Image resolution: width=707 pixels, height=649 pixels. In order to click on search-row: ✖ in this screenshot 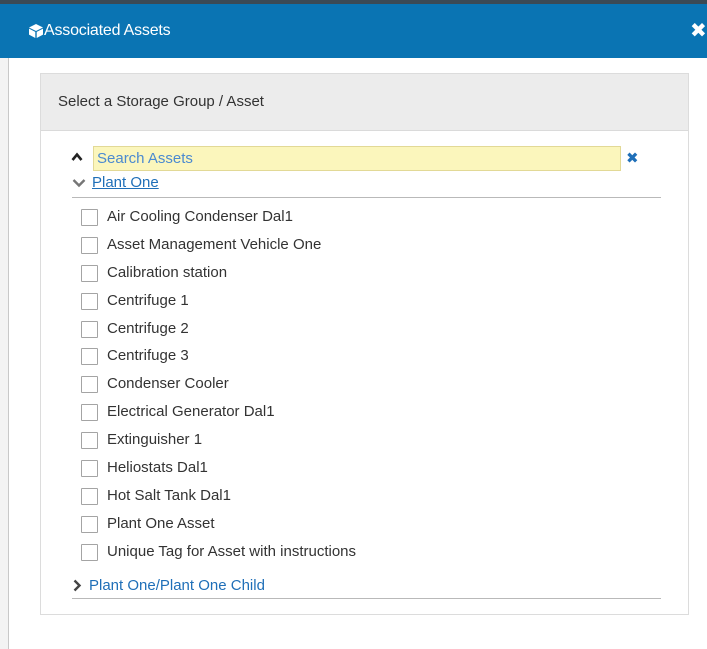, I will do `click(364, 158)`.